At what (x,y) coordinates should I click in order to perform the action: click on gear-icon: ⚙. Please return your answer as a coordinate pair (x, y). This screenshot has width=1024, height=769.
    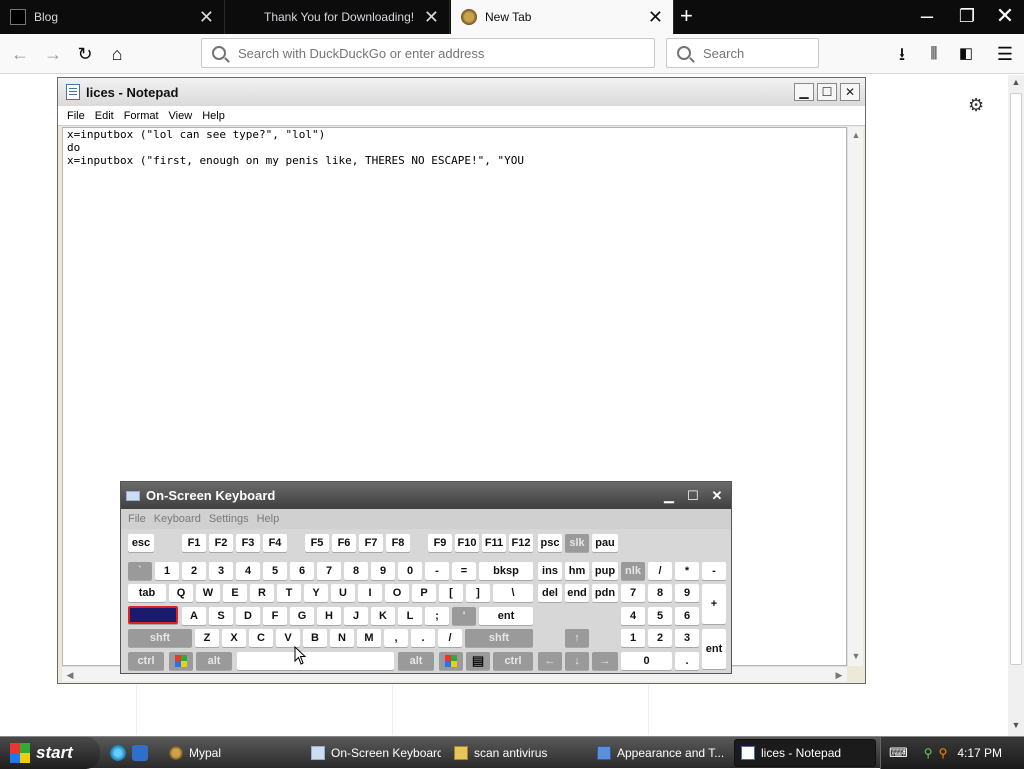
    Looking at the image, I should click on (976, 105).